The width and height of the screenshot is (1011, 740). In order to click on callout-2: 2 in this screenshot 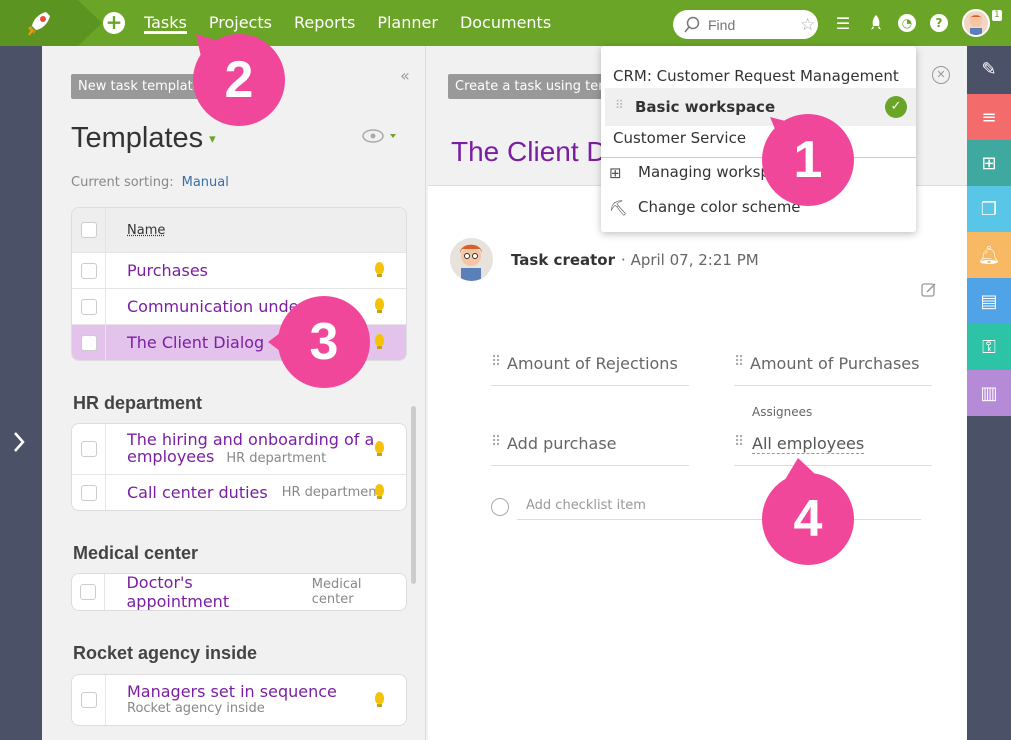, I will do `click(239, 80)`.